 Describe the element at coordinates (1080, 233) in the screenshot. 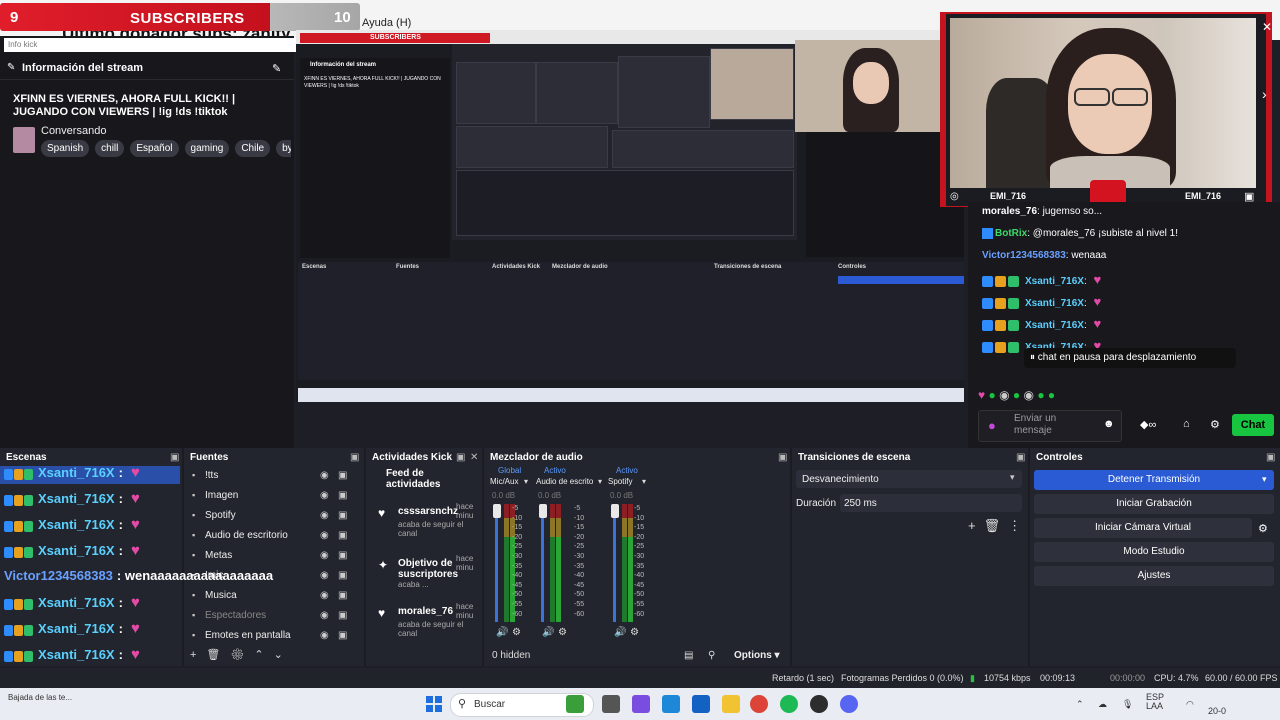

I see `chat-message: BotRix: @morales_76 ¡subiste al nivel 1!` at that location.